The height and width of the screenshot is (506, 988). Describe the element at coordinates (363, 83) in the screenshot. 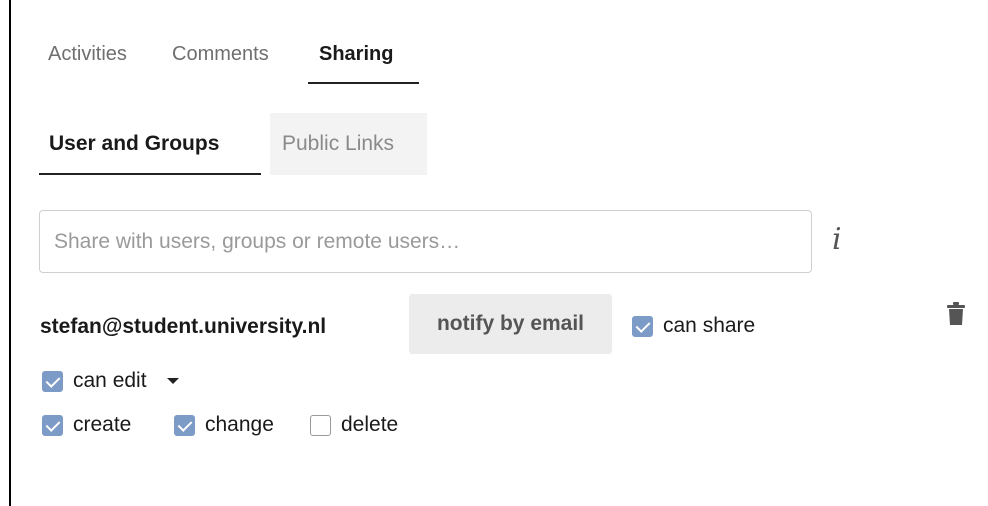

I see `active-tab-indicator` at that location.